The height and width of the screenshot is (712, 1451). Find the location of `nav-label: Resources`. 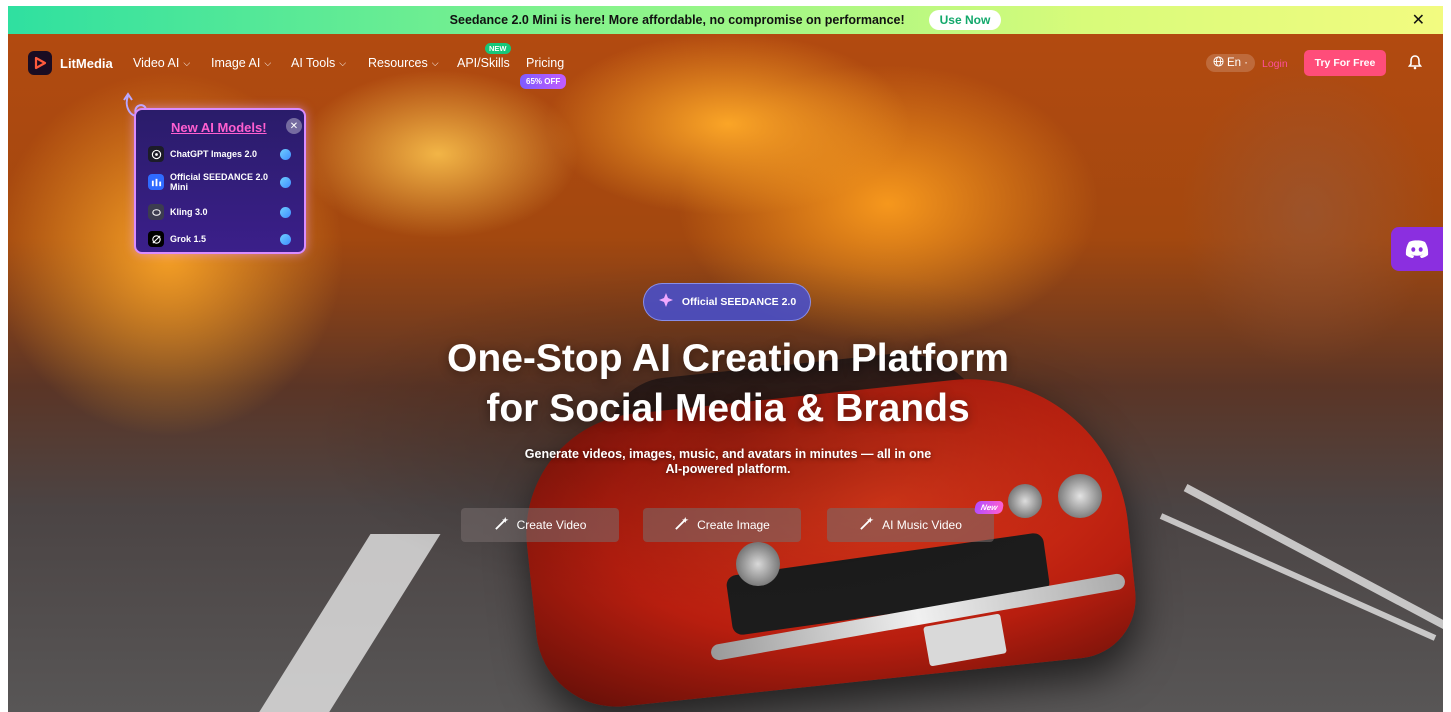

nav-label: Resources is located at coordinates (398, 63).